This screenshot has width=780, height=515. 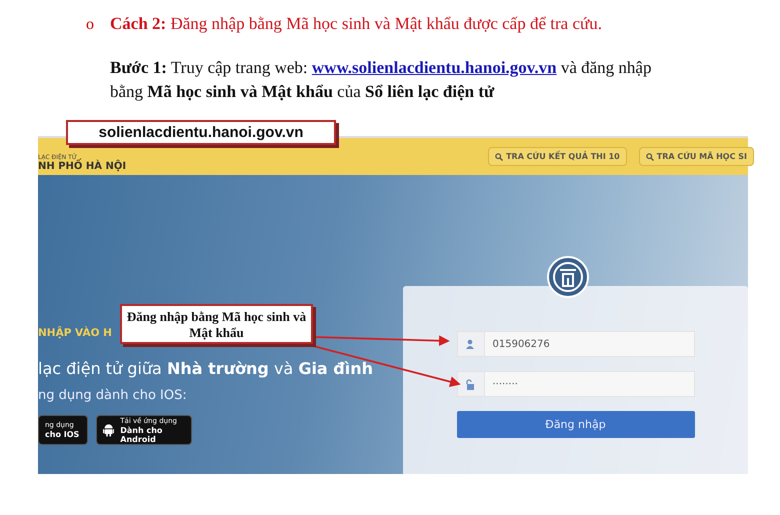 What do you see at coordinates (206, 368) in the screenshot?
I see `hero-headline: lạc điện tử giữa Nhà trường và Gia đình` at bounding box center [206, 368].